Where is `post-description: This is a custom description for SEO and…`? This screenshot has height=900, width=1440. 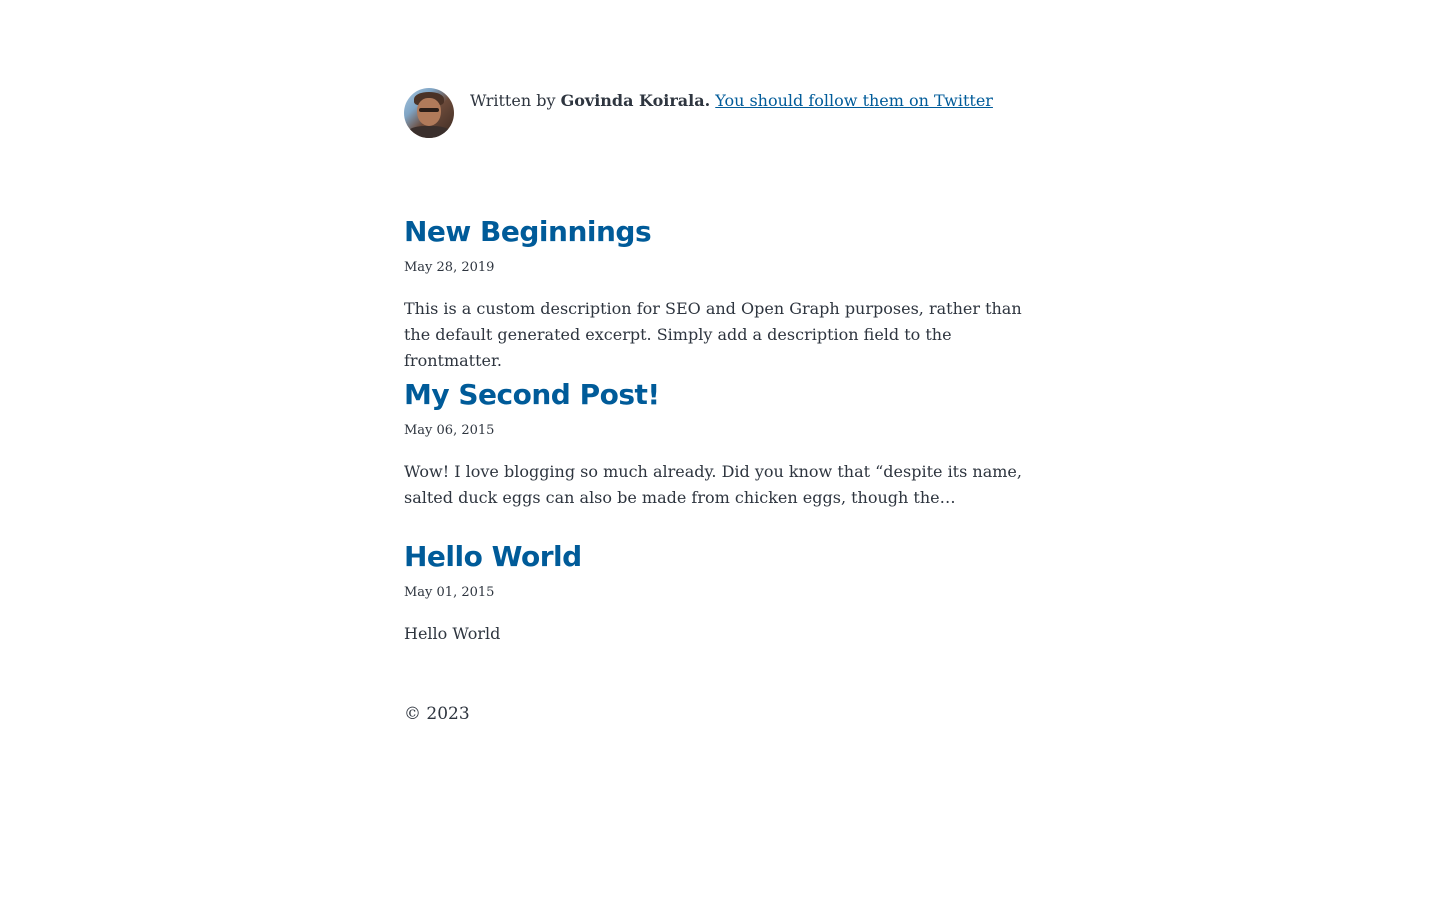
post-description: This is a custom description for SEO and… is located at coordinates (713, 334).